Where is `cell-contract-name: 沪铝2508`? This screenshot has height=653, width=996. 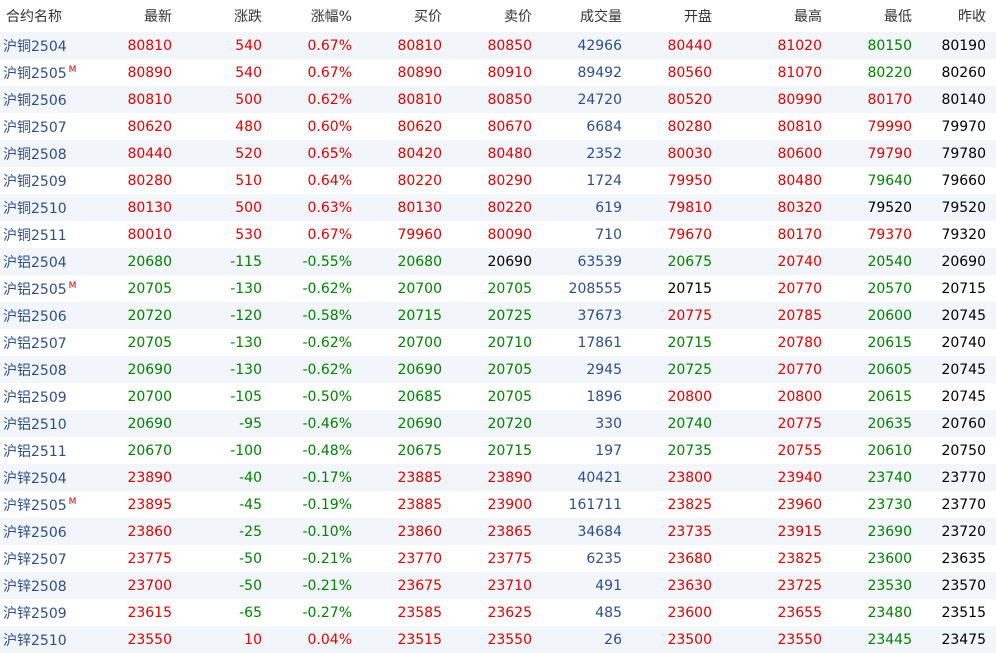 cell-contract-name: 沪铝2508 is located at coordinates (46, 369).